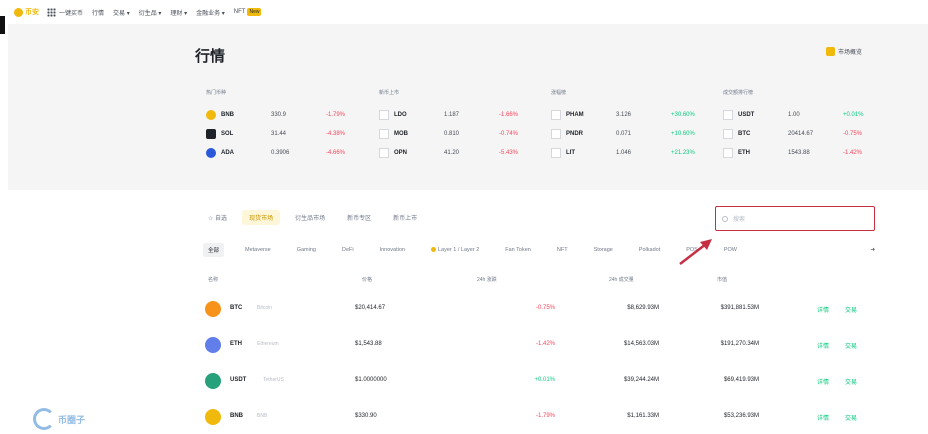 Image resolution: width=928 pixels, height=434 pixels. What do you see at coordinates (464, 12) in the screenshot?
I see `top-navigation: 币安 一键买币 行情 交易 ▾ 衍生品 ▾ 理财 ▾ 金融业务 ▾ NFT New` at bounding box center [464, 12].